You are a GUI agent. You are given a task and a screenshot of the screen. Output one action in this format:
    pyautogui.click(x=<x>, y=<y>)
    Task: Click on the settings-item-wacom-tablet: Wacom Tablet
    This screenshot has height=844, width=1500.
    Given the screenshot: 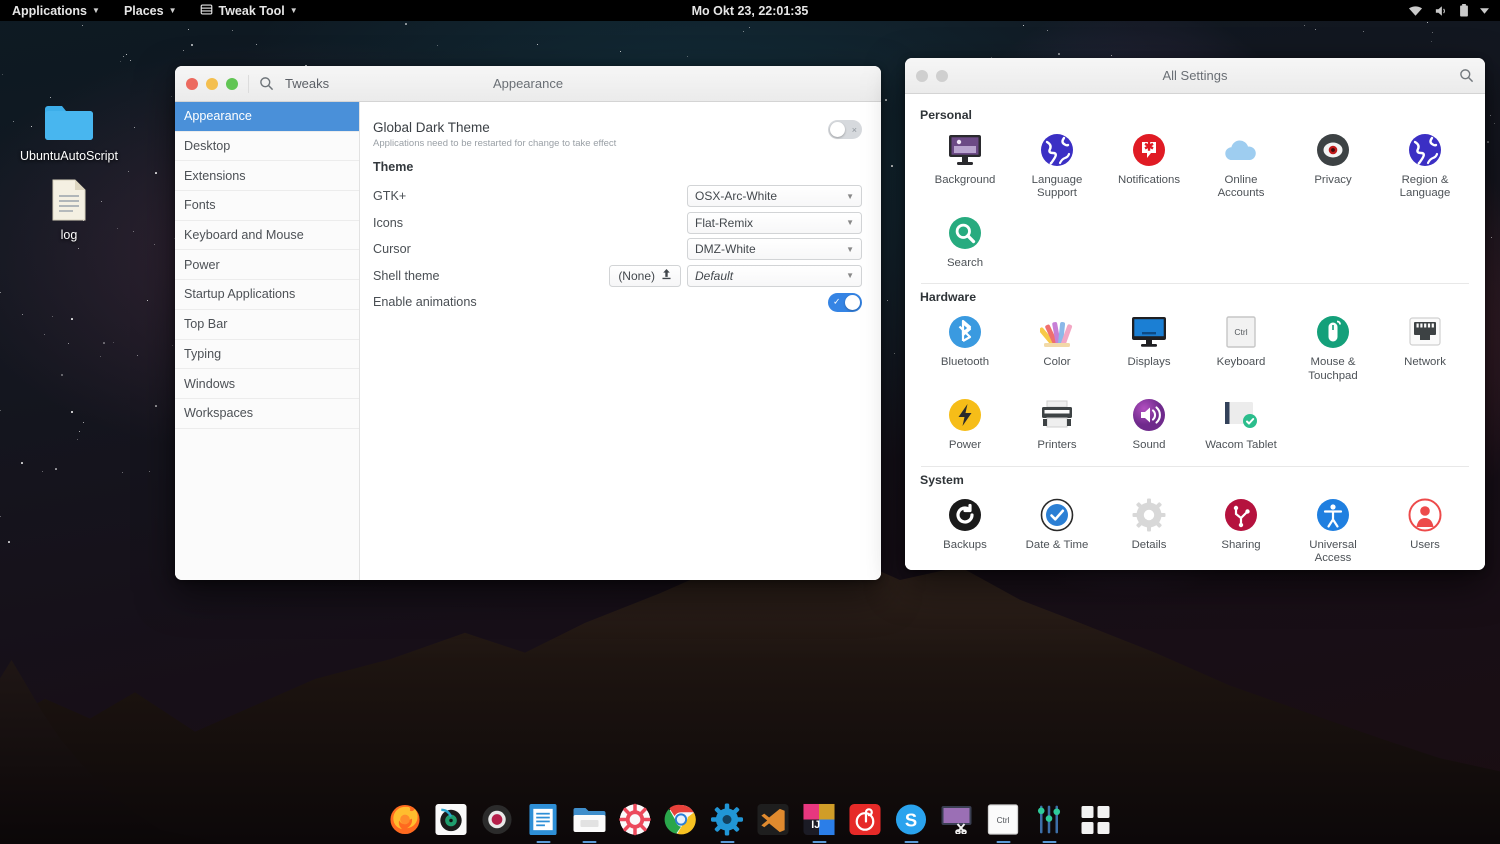 What is the action you would take?
    pyautogui.click(x=1241, y=425)
    